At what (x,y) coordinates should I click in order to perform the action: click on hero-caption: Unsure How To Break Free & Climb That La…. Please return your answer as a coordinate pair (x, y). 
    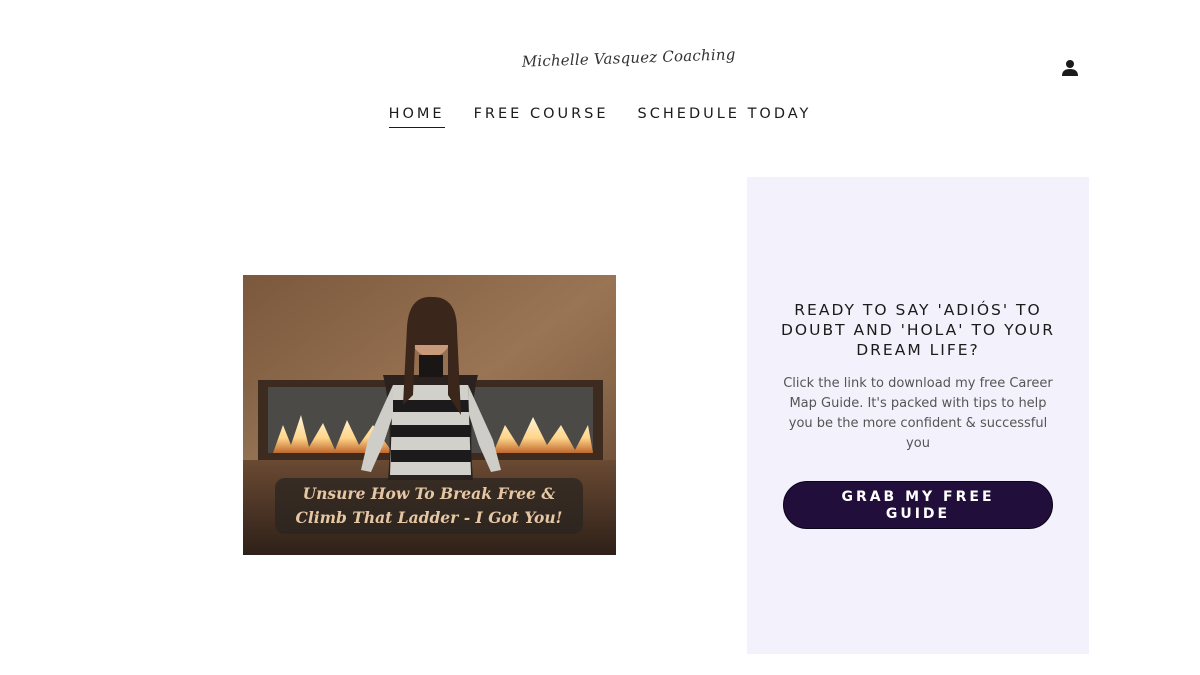
    Looking at the image, I should click on (429, 506).